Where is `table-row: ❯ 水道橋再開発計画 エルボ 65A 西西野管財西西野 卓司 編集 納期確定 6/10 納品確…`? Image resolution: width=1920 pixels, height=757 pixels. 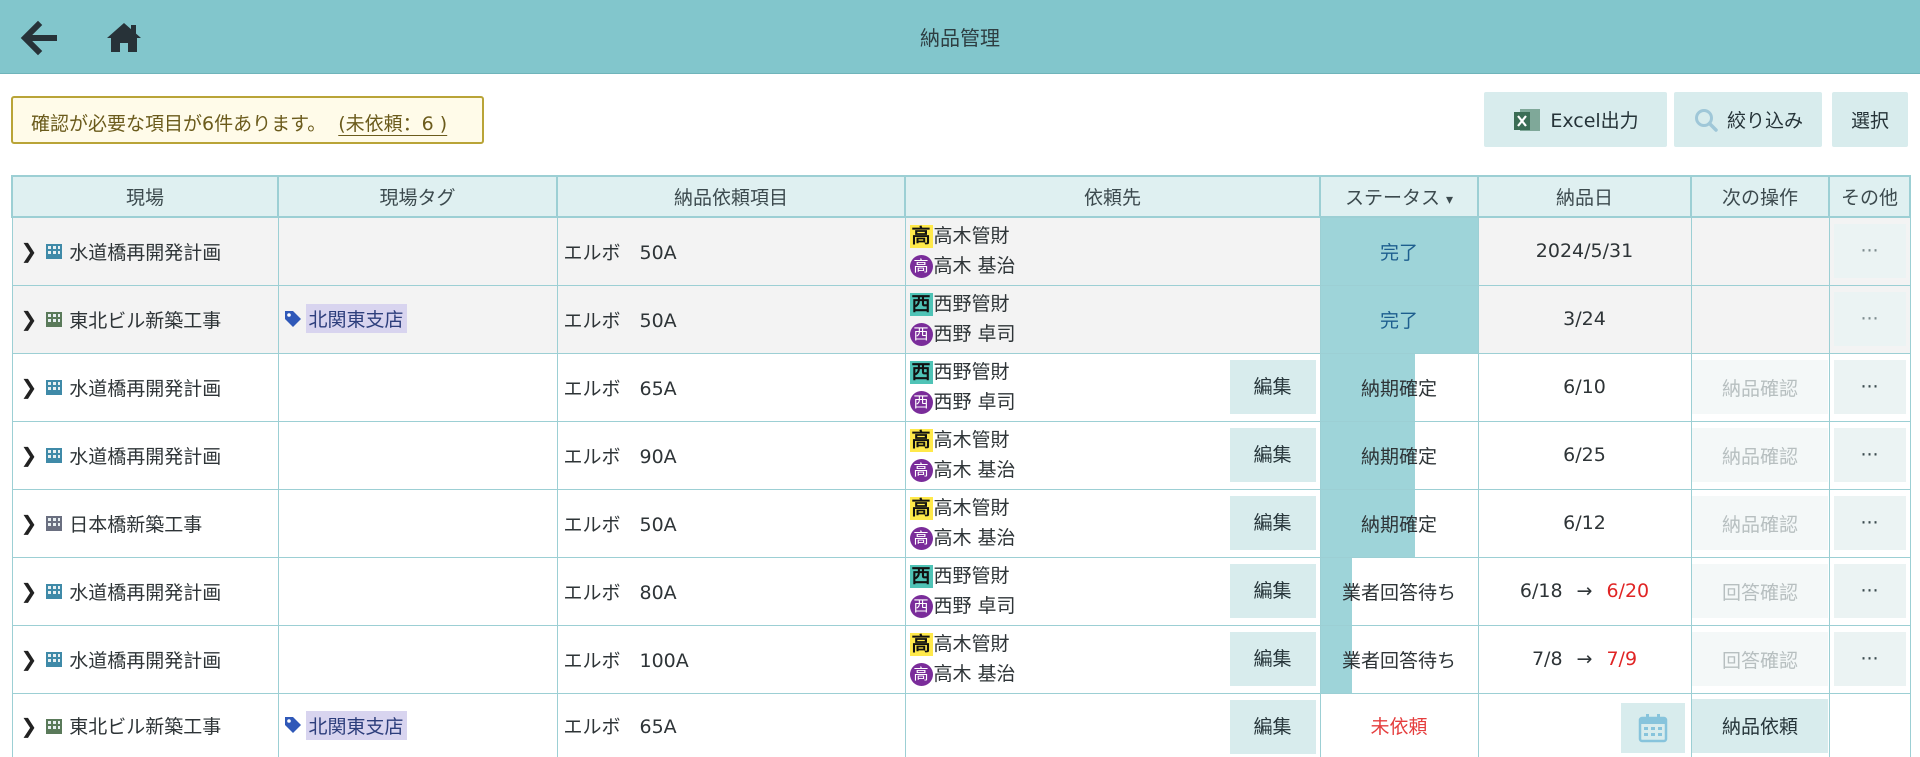 table-row: ❯ 水道橋再開発計画 エルボ 65A 西西野管財西西野 卓司 編集 納期確定 6/10 納品確… is located at coordinates (961, 387).